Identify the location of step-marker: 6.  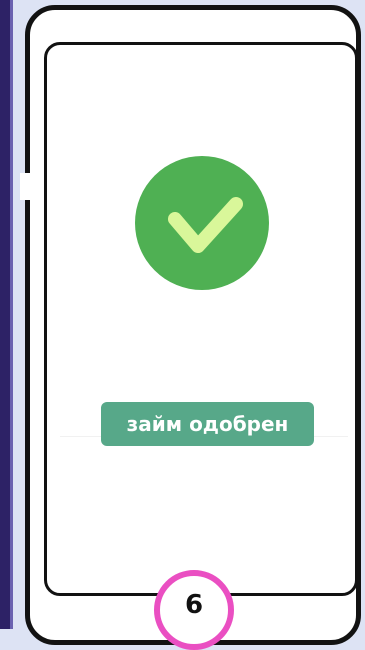
(194, 610).